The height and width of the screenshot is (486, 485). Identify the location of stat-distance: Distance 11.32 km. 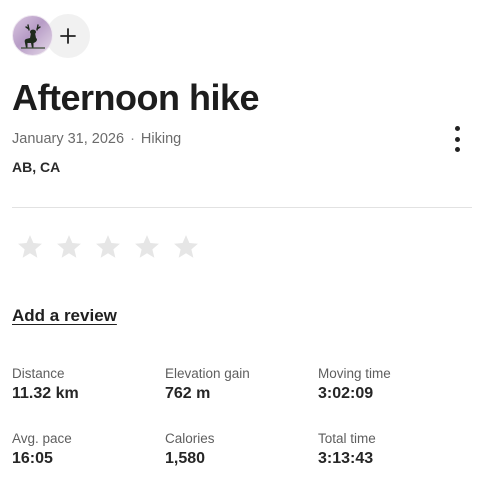
(45, 385).